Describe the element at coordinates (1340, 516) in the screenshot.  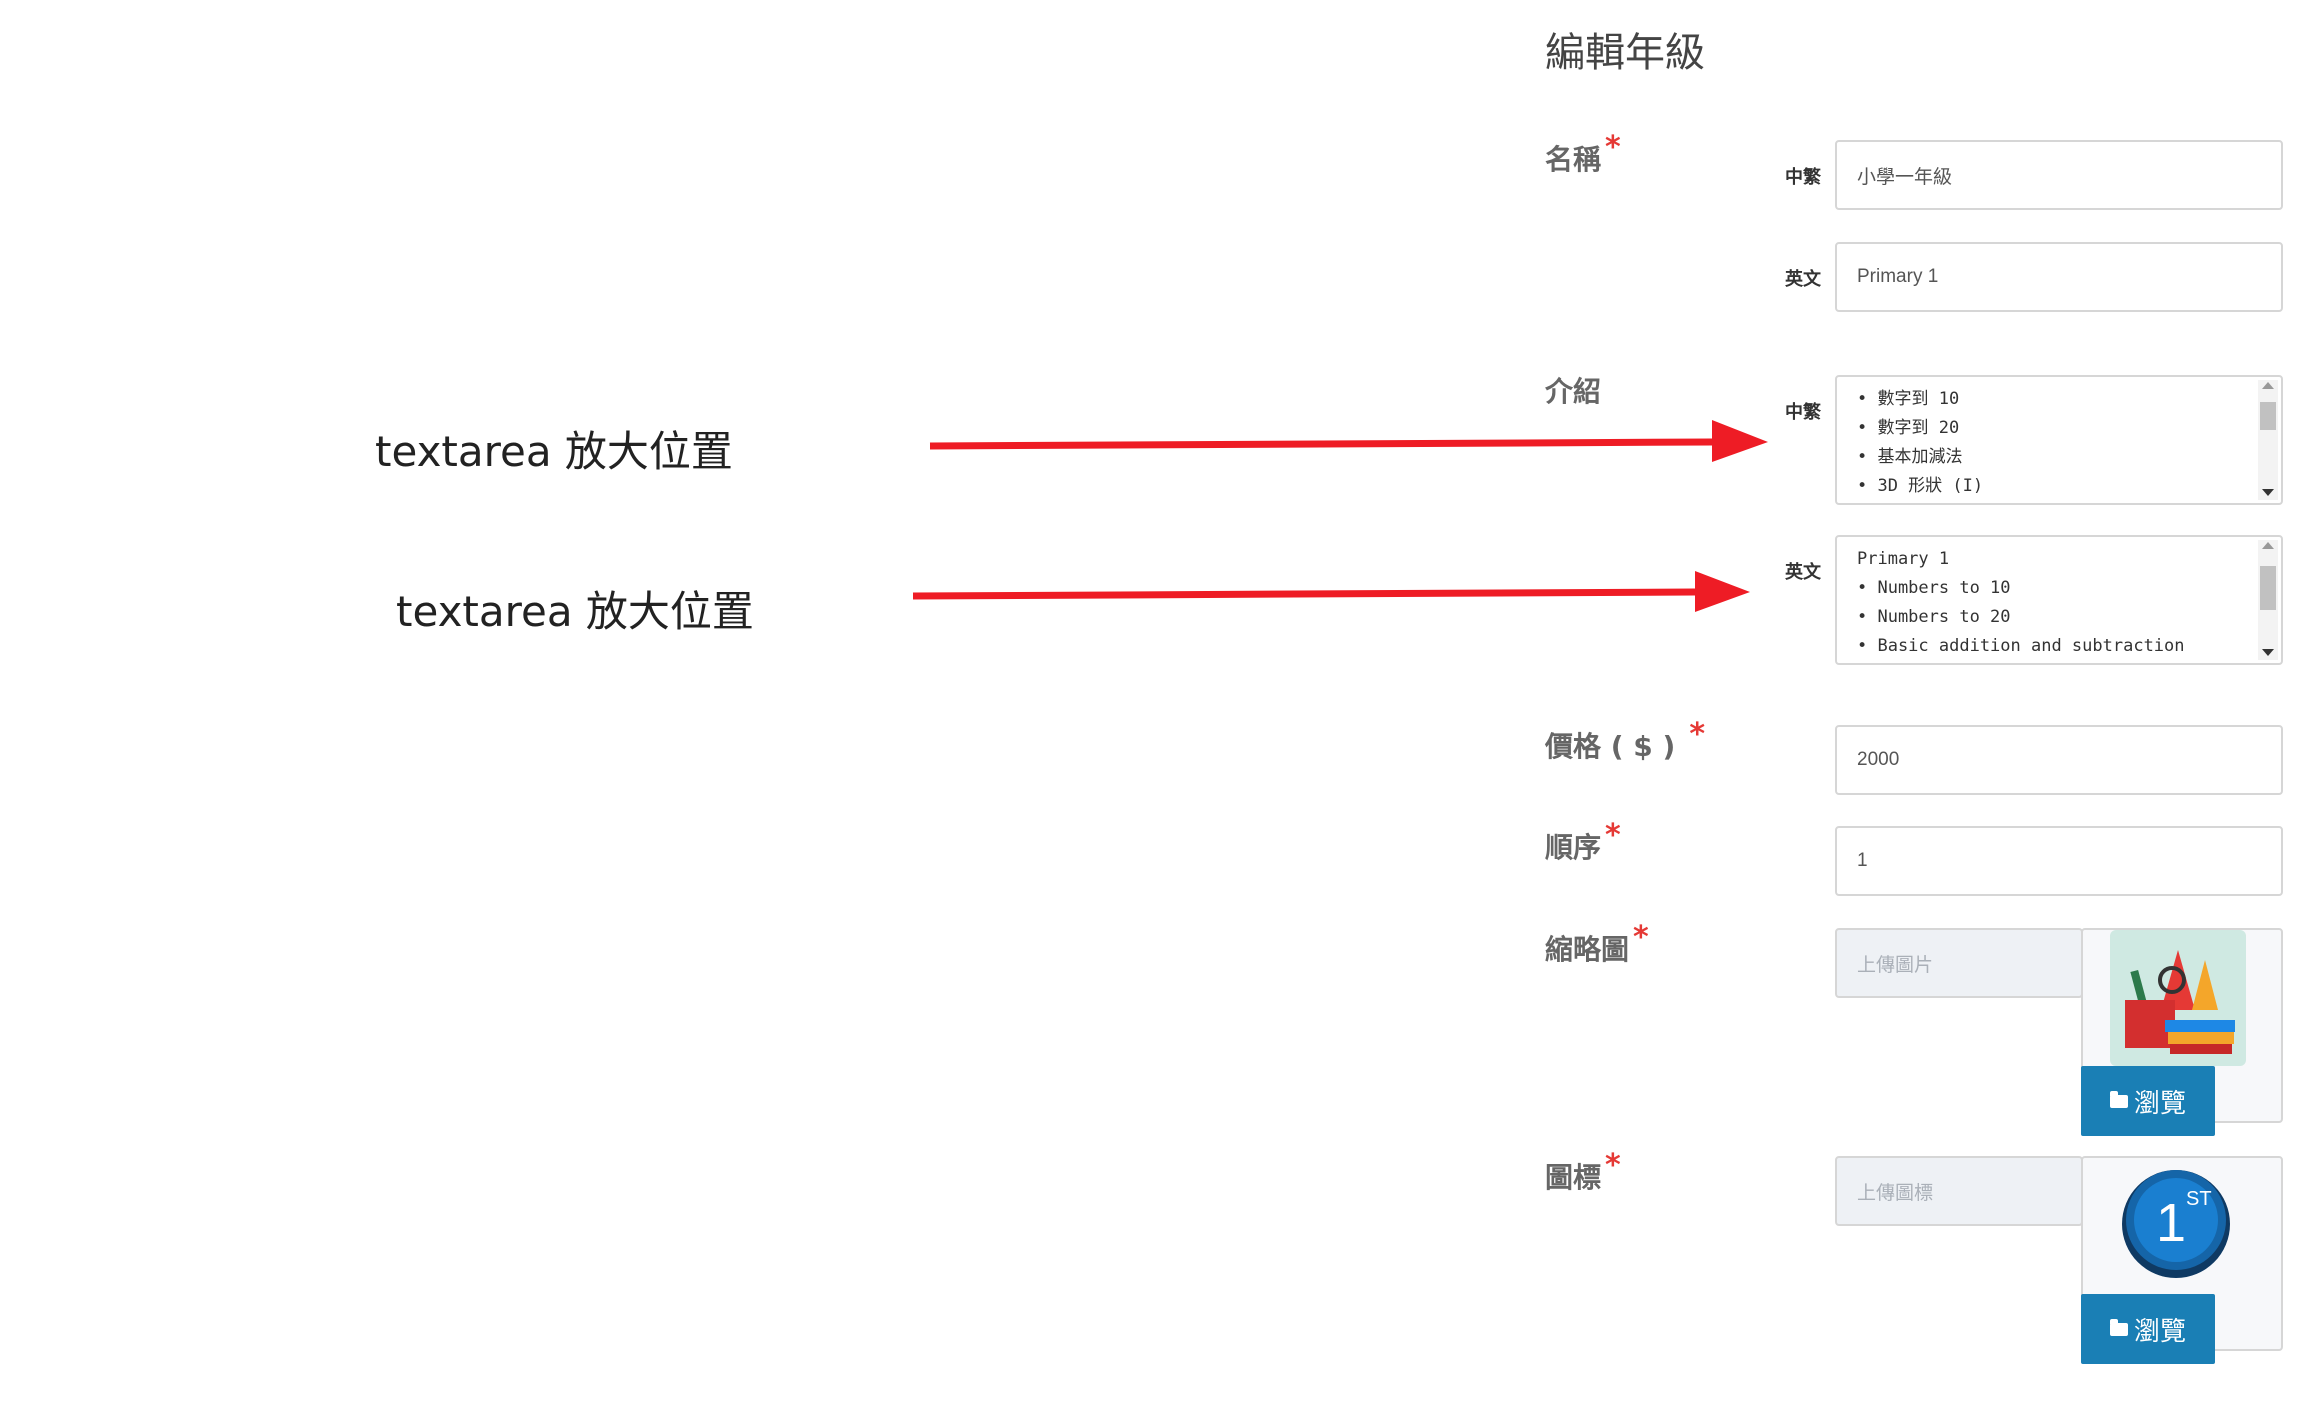
I see `annotation-arrows` at that location.